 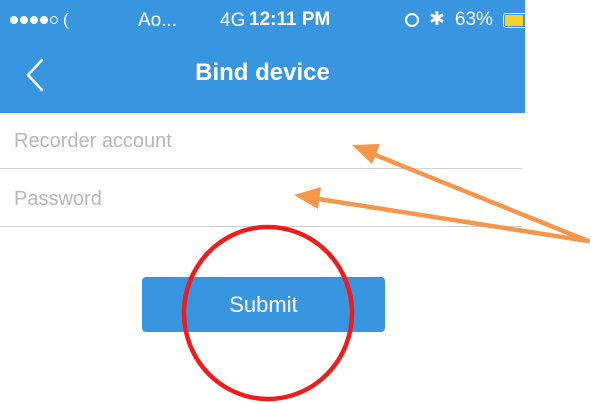 What do you see at coordinates (290, 19) in the screenshot?
I see `status-time: 12:11 PM` at bounding box center [290, 19].